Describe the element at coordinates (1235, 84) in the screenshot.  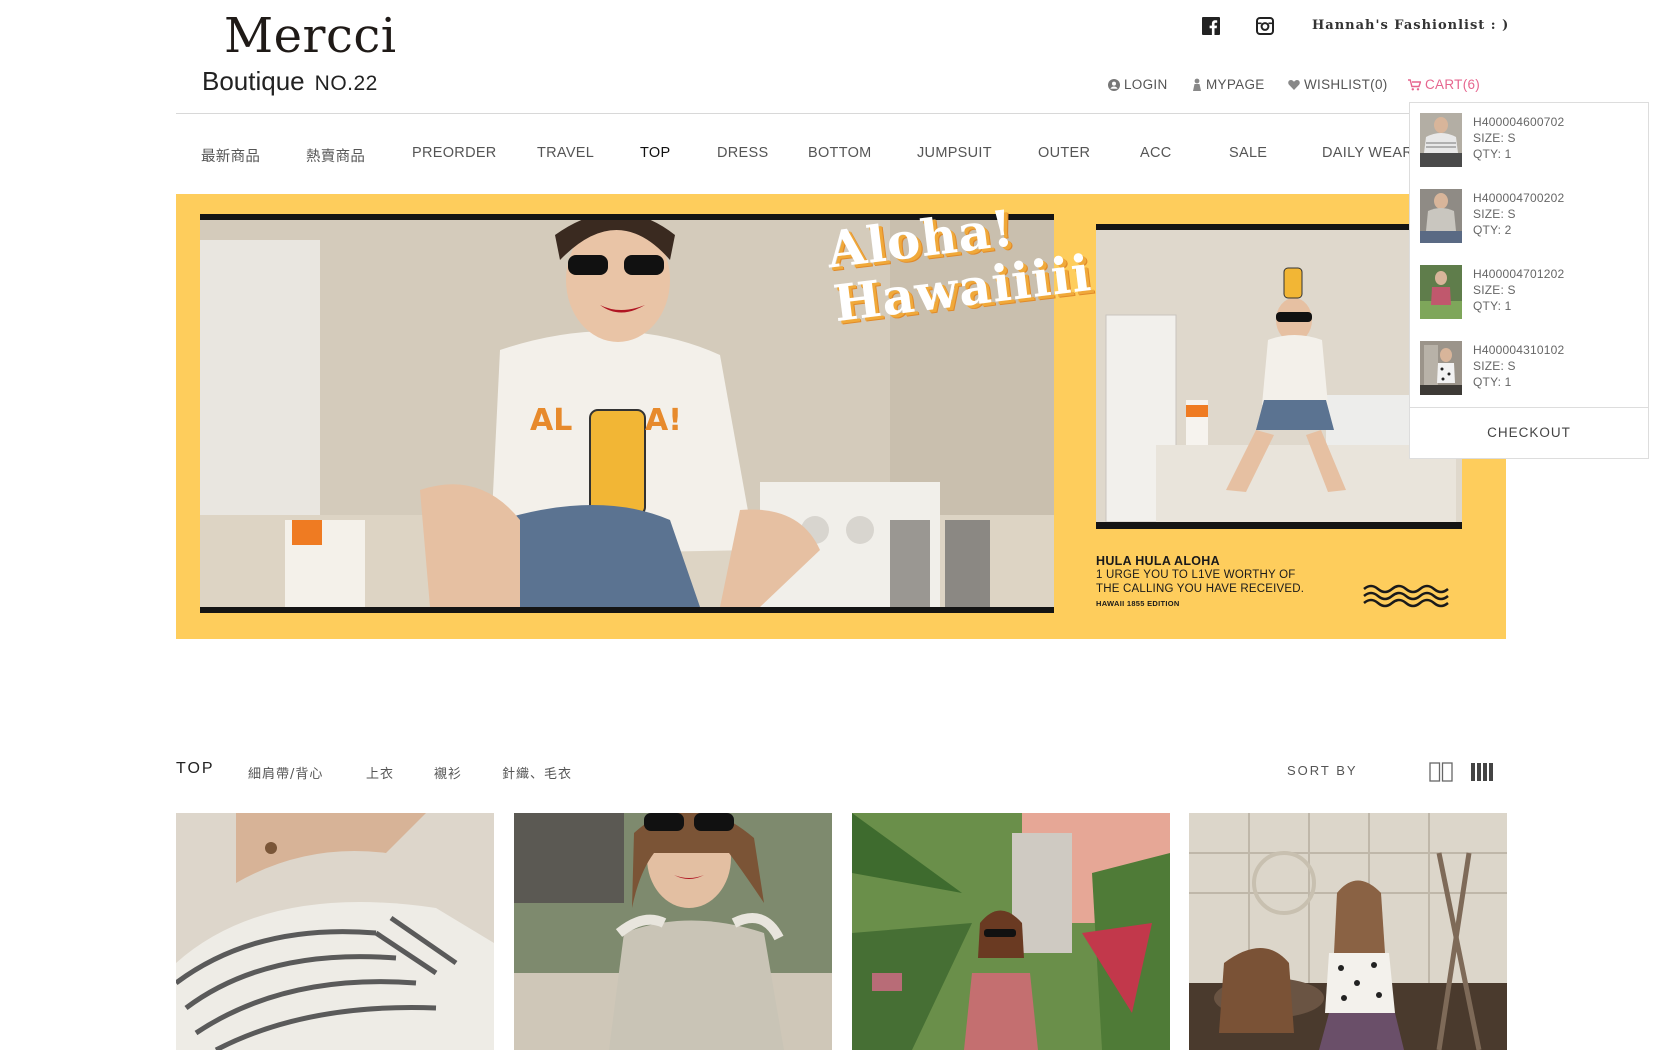
I see `mypage-label: MYPAGE` at that location.